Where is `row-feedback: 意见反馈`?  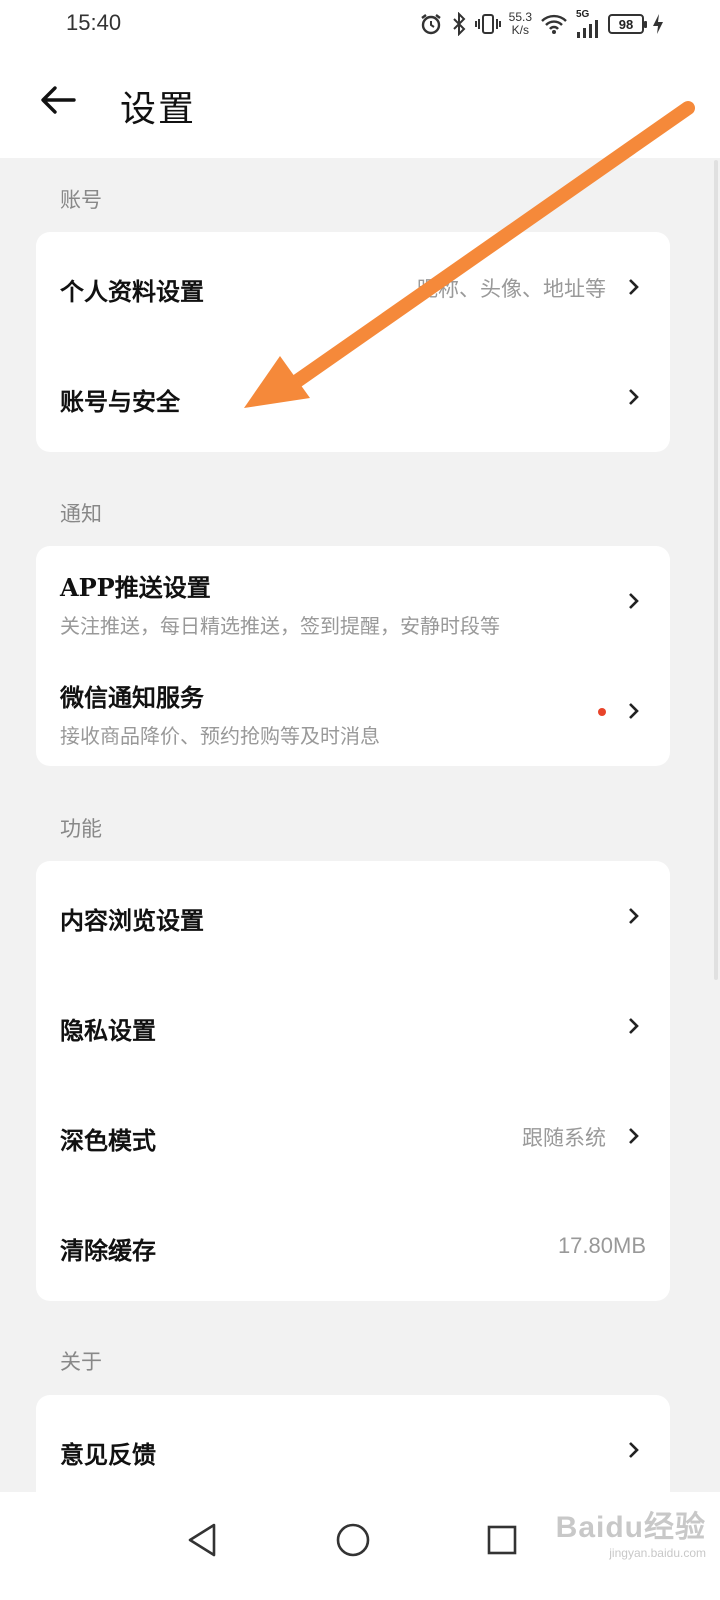
row-feedback: 意见反馈 is located at coordinates (353, 1450).